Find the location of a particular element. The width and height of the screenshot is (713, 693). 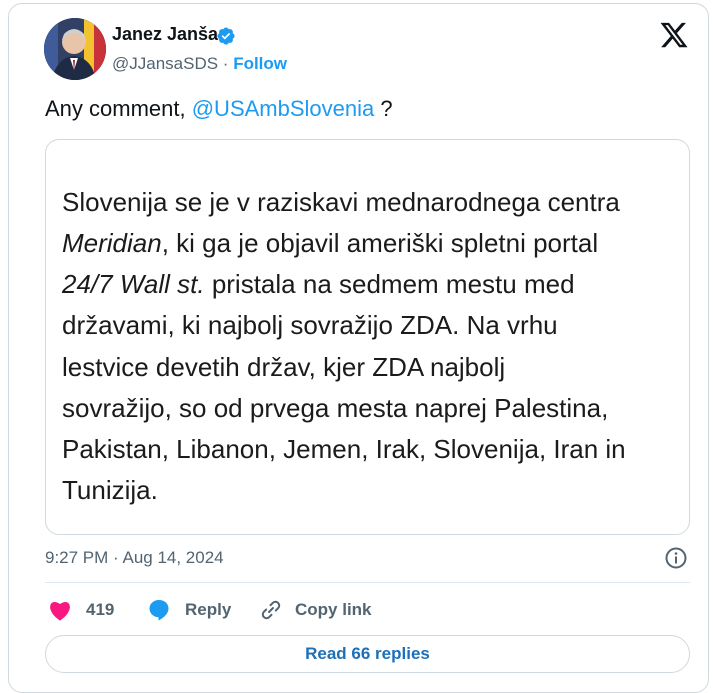

quote-text-italic: 24/7 Wall st. is located at coordinates (133, 284).